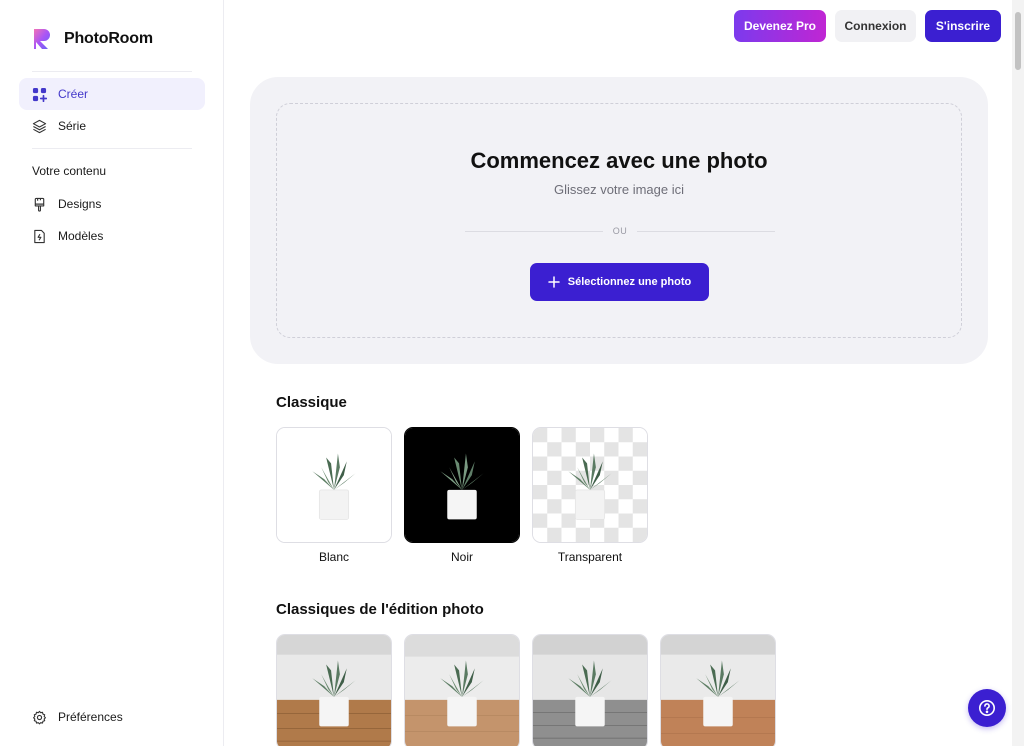 This screenshot has height=746, width=1024. I want to click on brush-icon, so click(39, 204).